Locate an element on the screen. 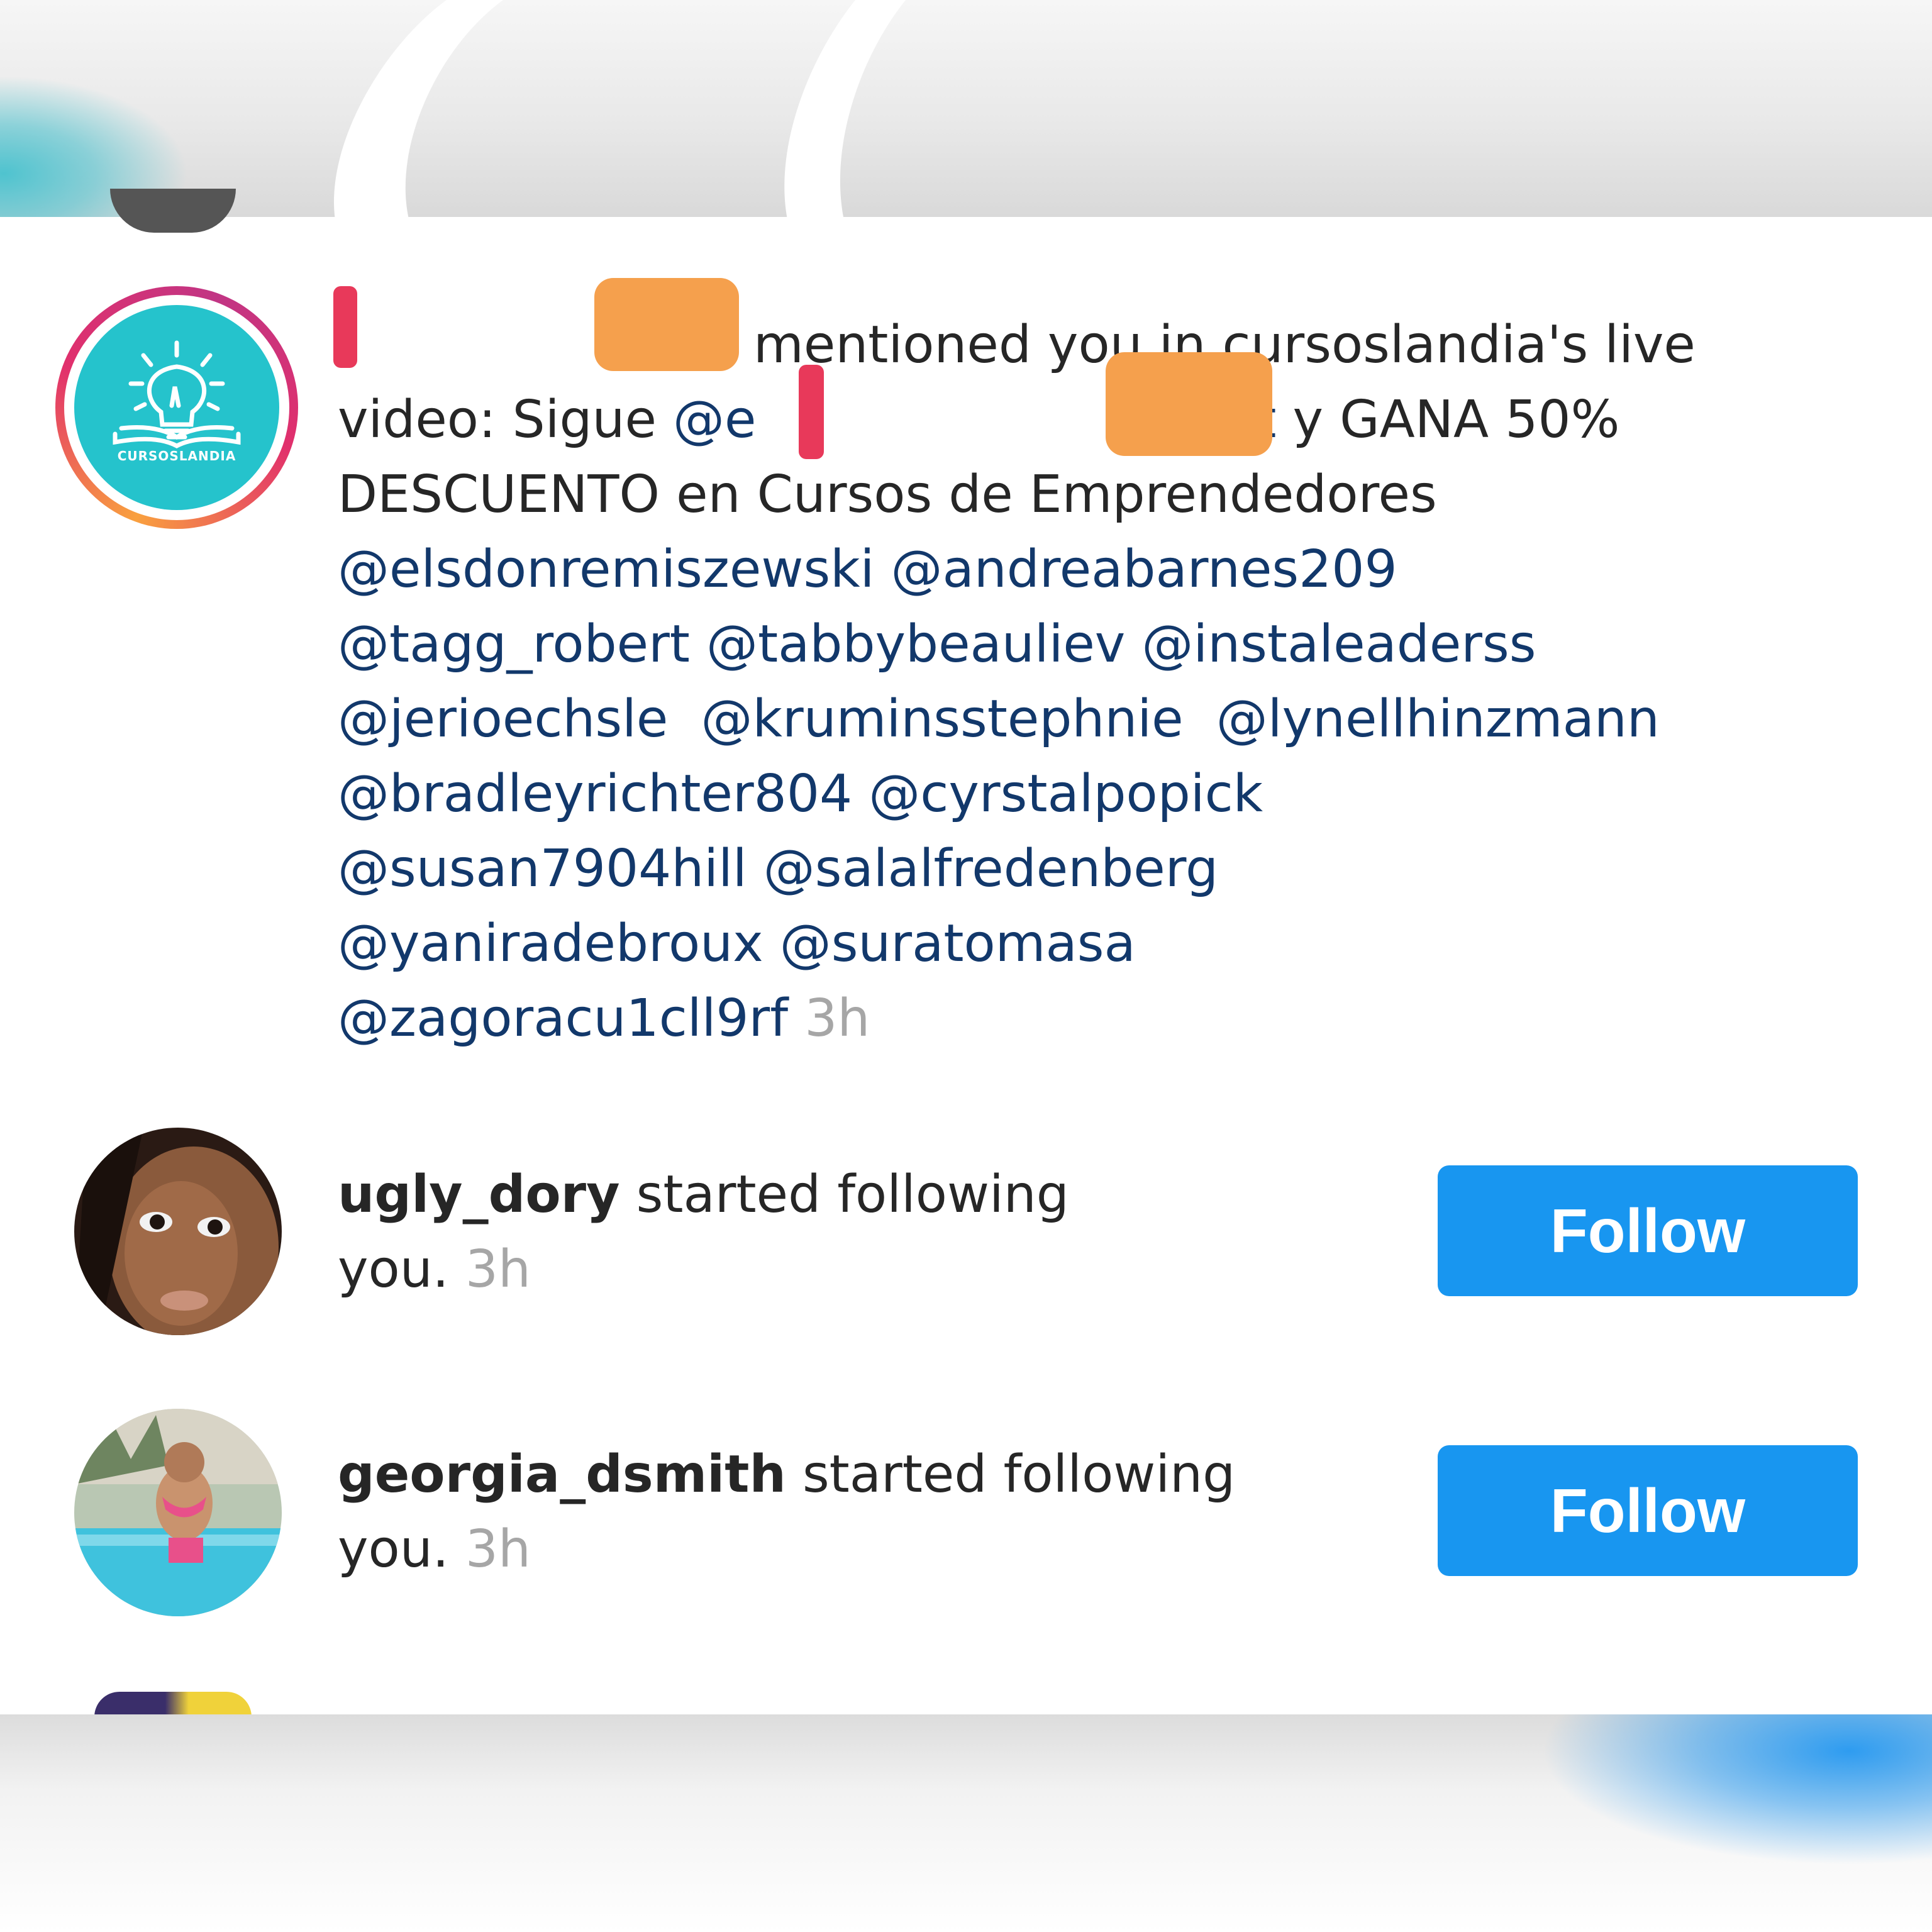 This screenshot has width=1932, height=1932. user-tag: @andreabarnes209 is located at coordinates (1144, 569).